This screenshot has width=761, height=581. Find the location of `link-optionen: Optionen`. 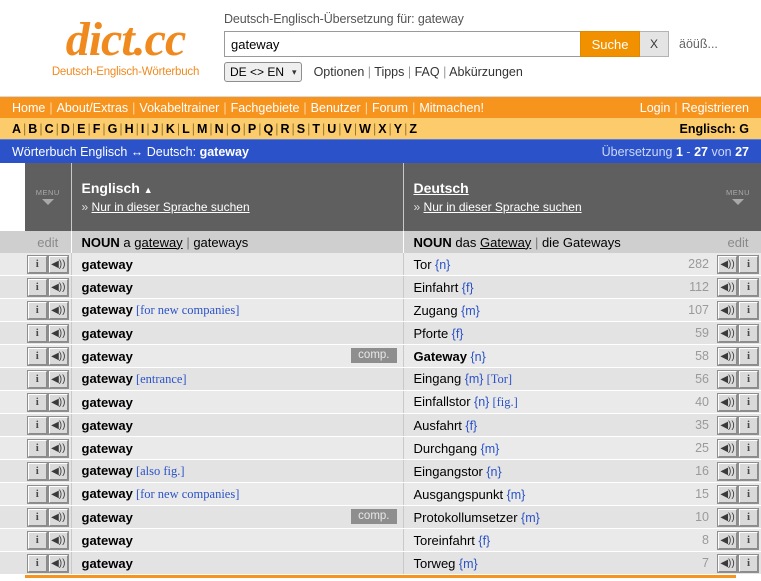

link-optionen: Optionen is located at coordinates (339, 72).